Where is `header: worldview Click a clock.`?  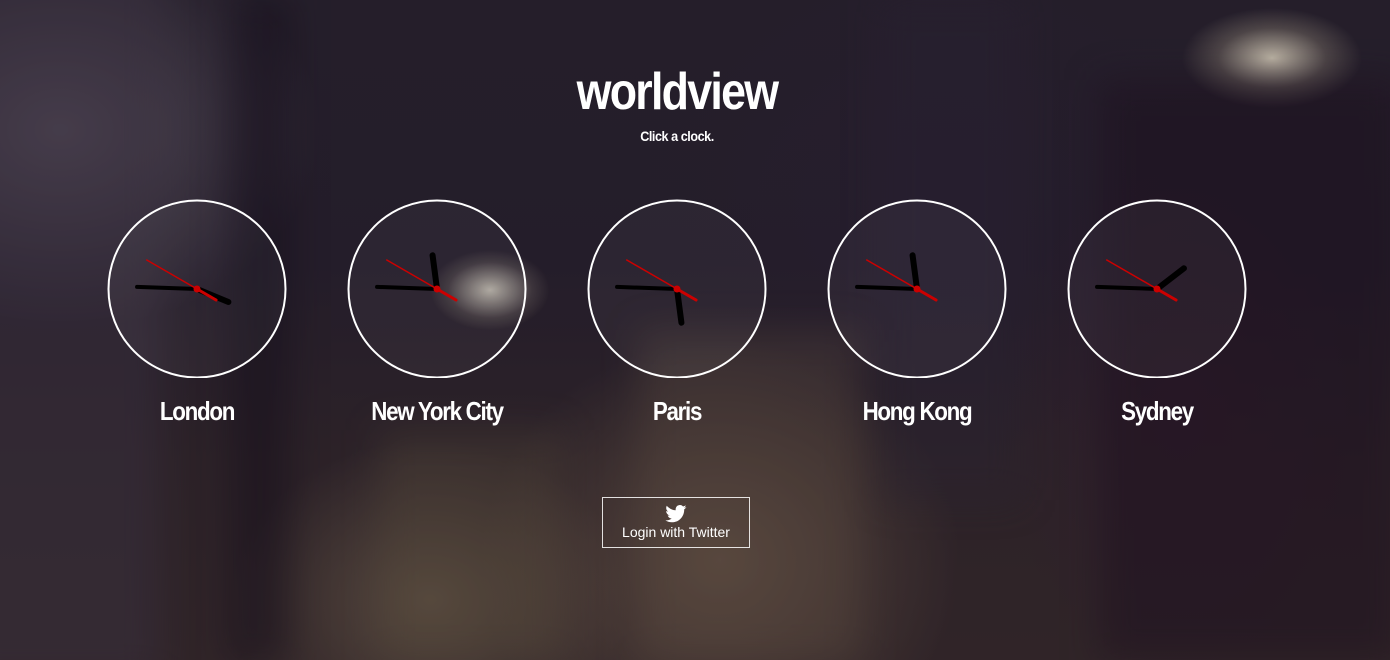 header: worldview Click a clock. is located at coordinates (677, 103).